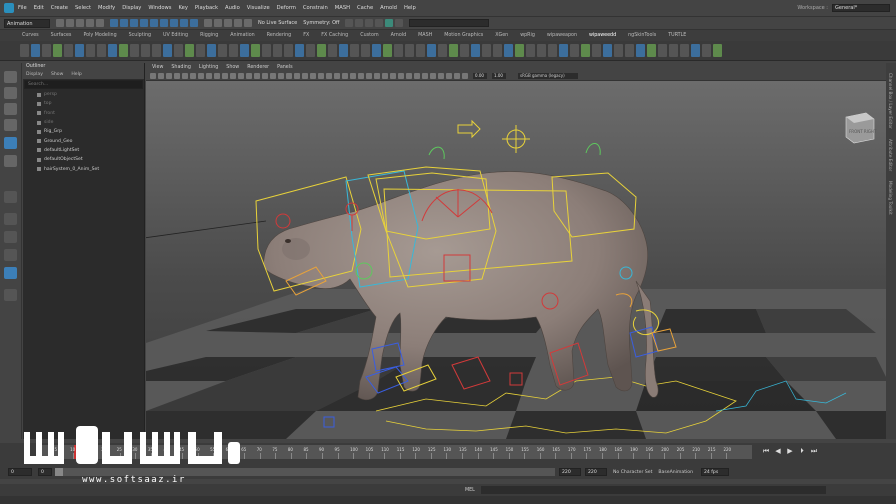 This screenshot has height=504, width=896. Describe the element at coordinates (10, 161) in the screenshot. I see `scale-tool-icon` at that location.